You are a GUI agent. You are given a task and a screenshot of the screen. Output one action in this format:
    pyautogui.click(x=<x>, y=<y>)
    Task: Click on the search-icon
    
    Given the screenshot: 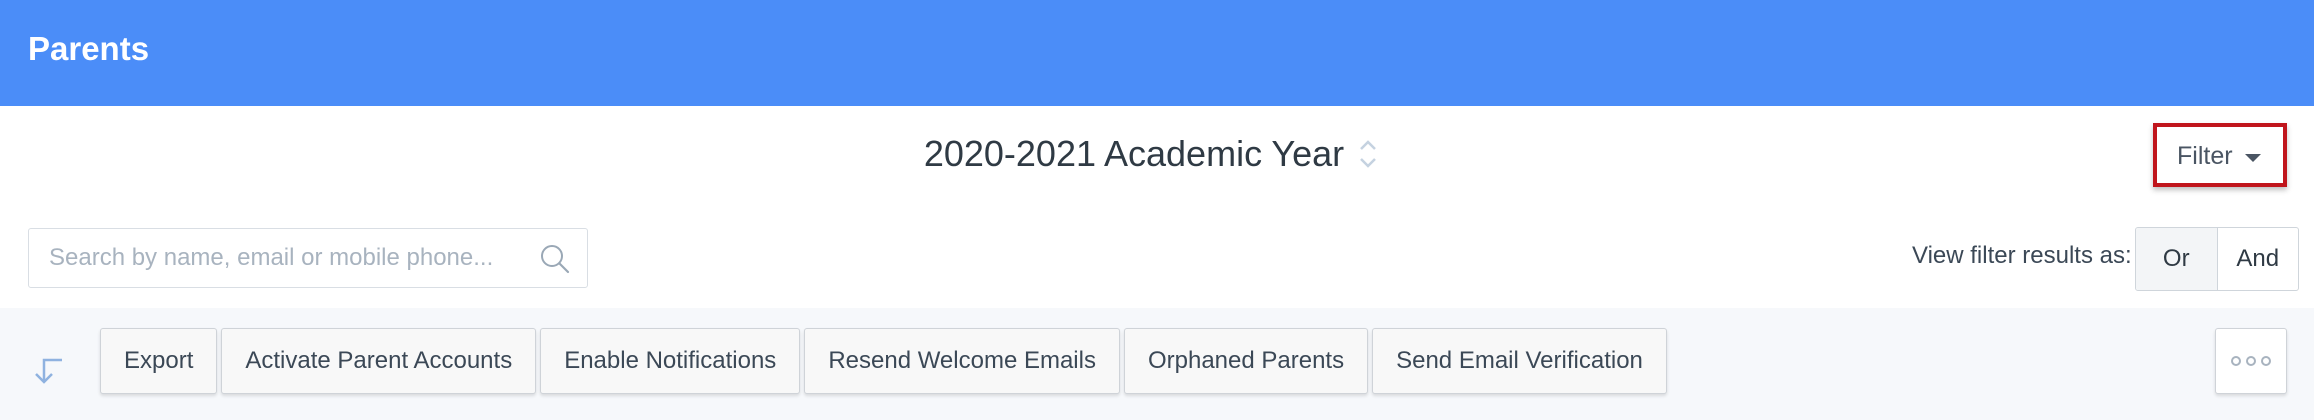 What is the action you would take?
    pyautogui.click(x=555, y=259)
    